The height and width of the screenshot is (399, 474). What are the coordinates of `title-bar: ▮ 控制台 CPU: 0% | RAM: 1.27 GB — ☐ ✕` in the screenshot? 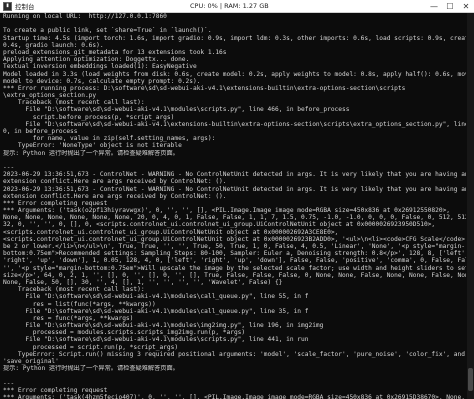 It's located at (237, 6).